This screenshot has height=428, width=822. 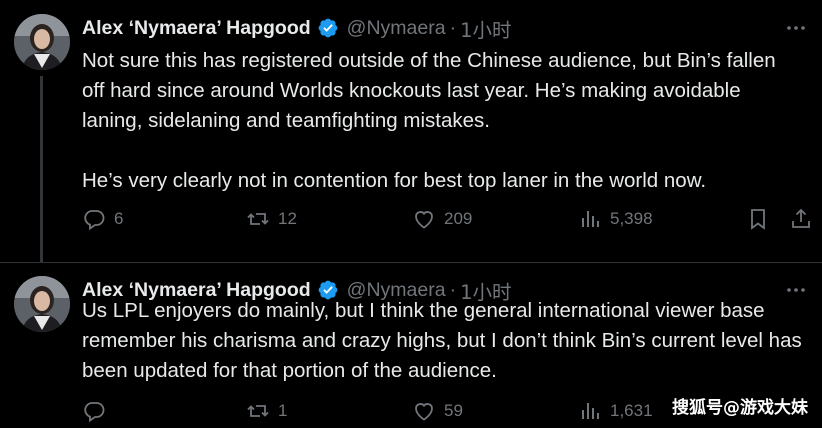 What do you see at coordinates (796, 28) in the screenshot?
I see `more-icon` at bounding box center [796, 28].